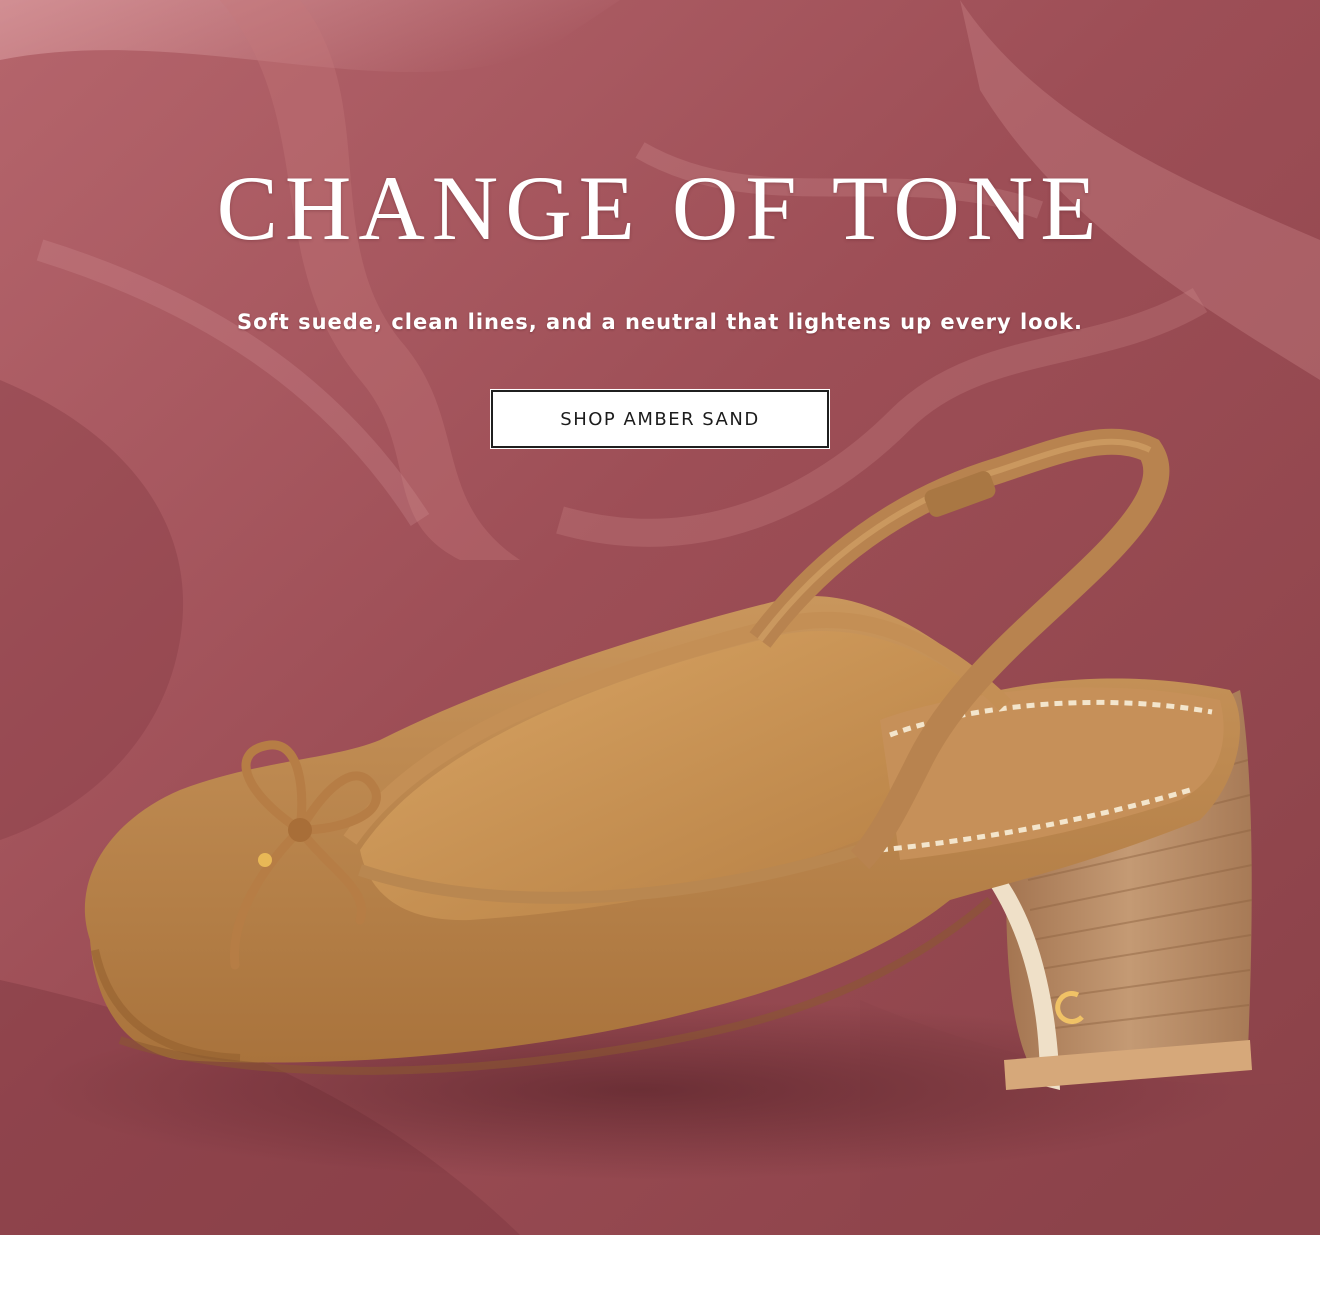 This screenshot has width=1320, height=1313. Describe the element at coordinates (660, 1274) in the screenshot. I see `bottom-spacer` at that location.